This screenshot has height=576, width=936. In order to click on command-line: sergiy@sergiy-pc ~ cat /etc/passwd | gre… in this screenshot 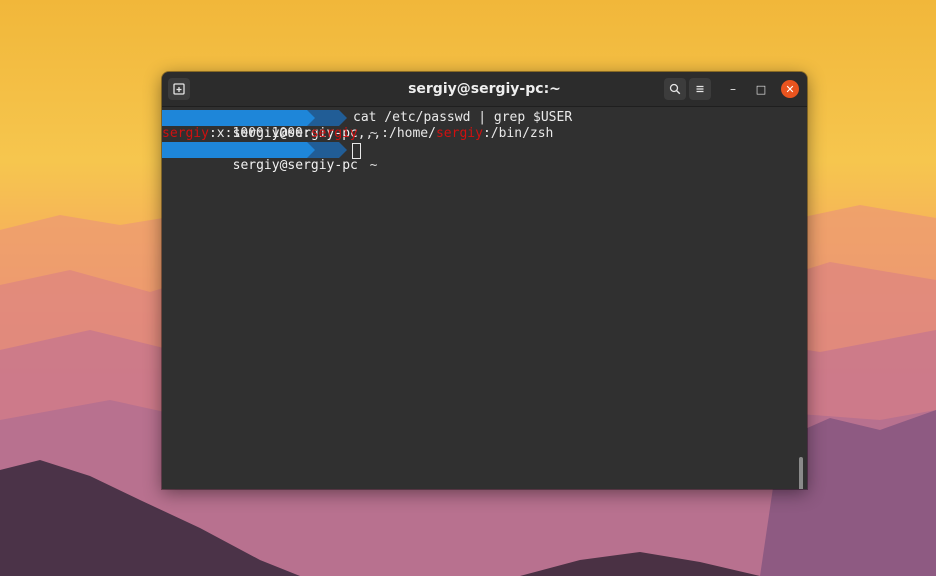, I will do `click(484, 125)`.